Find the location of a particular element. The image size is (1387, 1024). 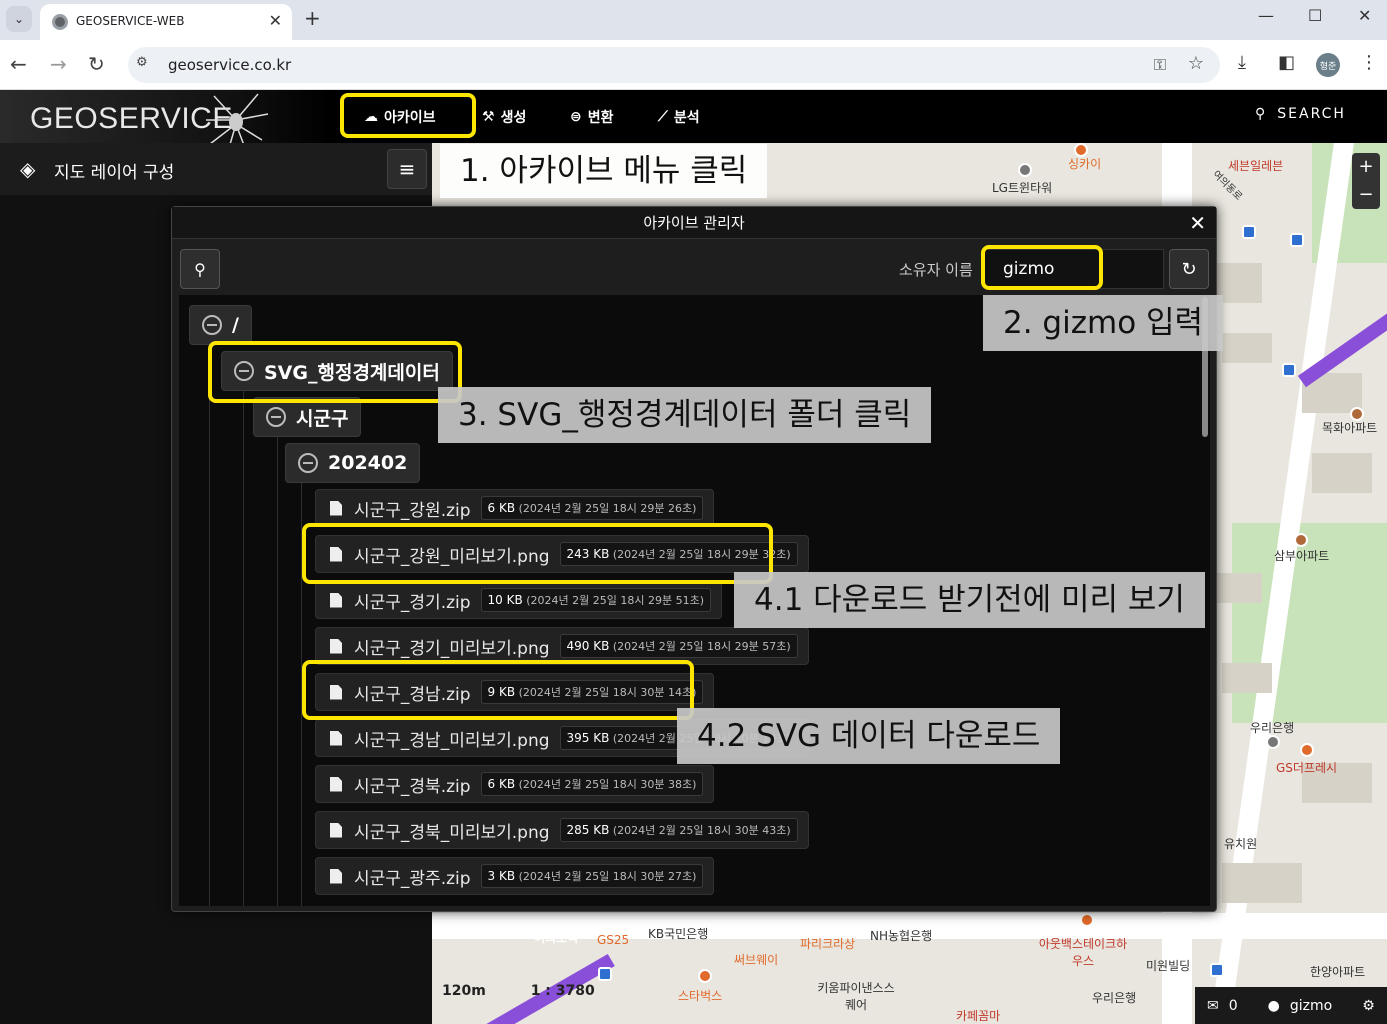

menu-toggle-button: ≡ is located at coordinates (407, 169).